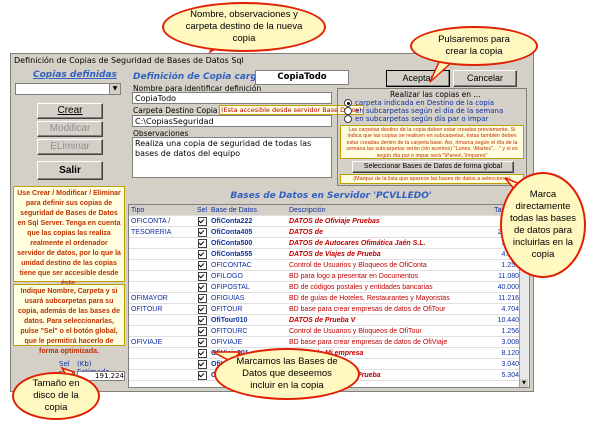  I want to click on row-tipo: TESORERIA, so click(162, 232).